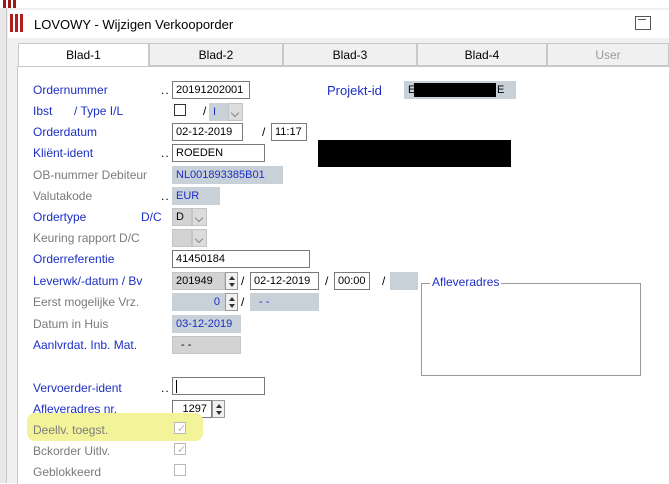 This screenshot has width=669, height=484. I want to click on vervoerder-field, so click(218, 386).